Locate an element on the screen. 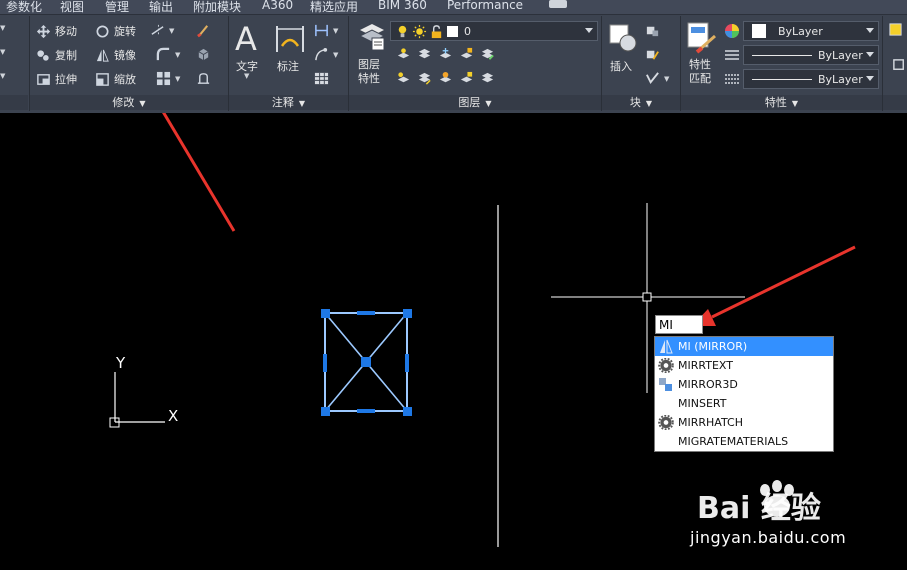  draw-tool-fragment-3: ▼ is located at coordinates (2, 76).